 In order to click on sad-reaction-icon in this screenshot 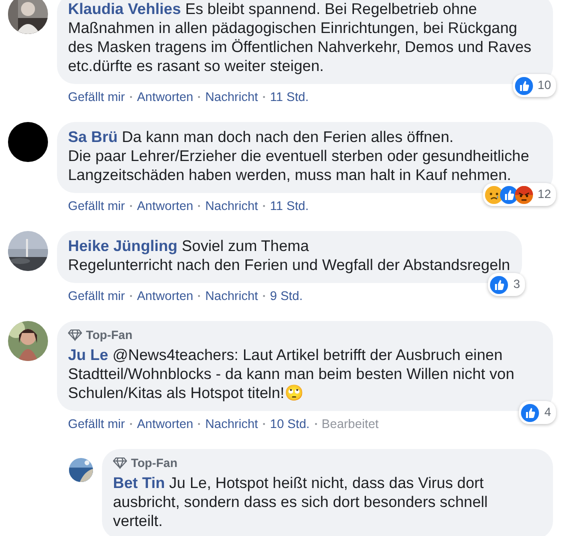, I will do `click(493, 195)`.